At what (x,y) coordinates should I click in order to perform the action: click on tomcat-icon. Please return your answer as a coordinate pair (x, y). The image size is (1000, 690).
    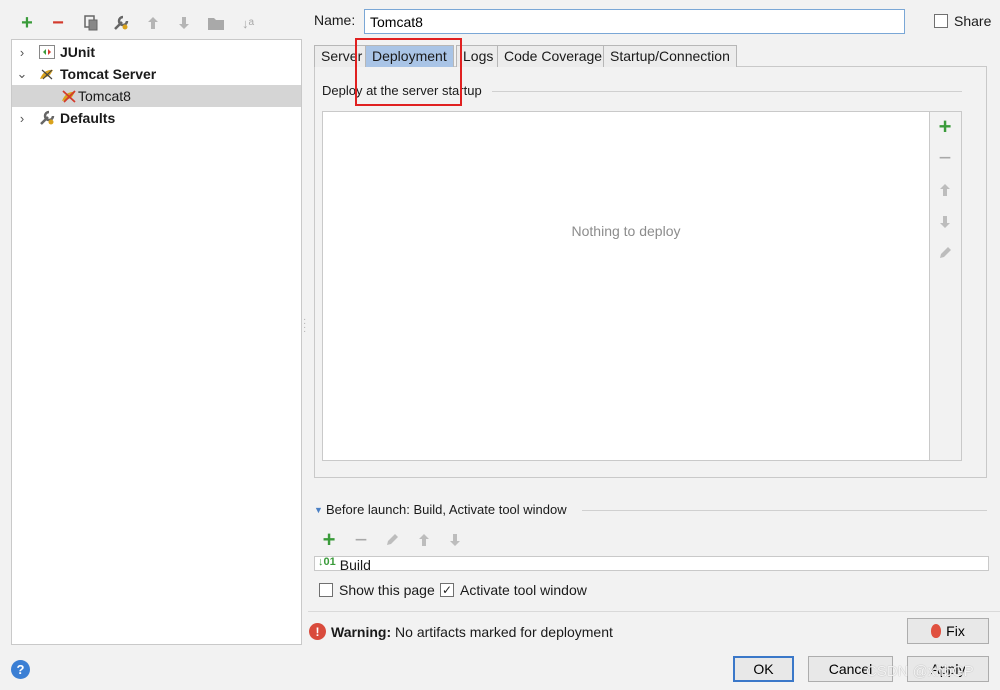
    Looking at the image, I should click on (47, 74).